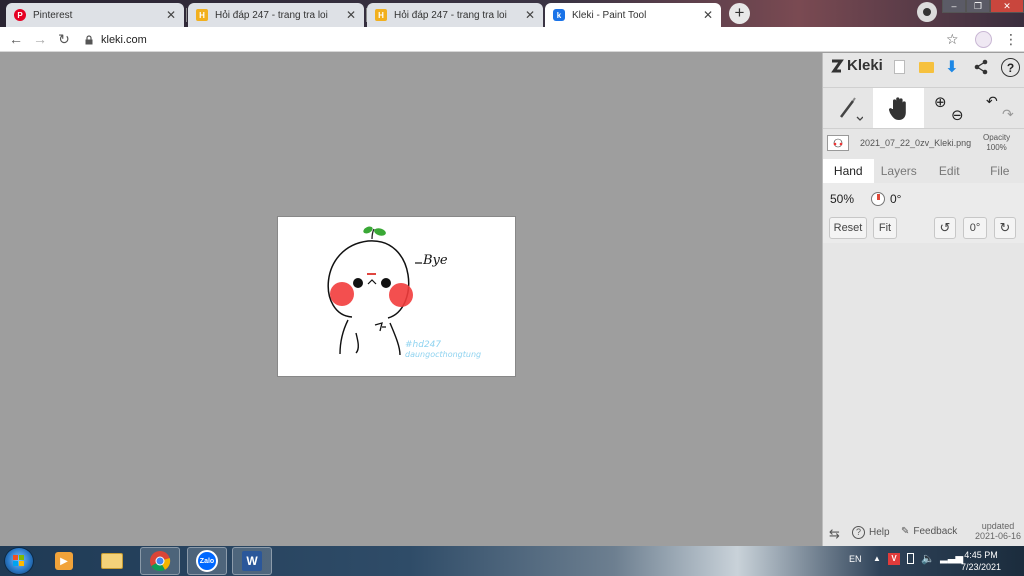 This screenshot has width=1024, height=576. Describe the element at coordinates (16, 39) in the screenshot. I see `back-arrow-icon: ←` at that location.